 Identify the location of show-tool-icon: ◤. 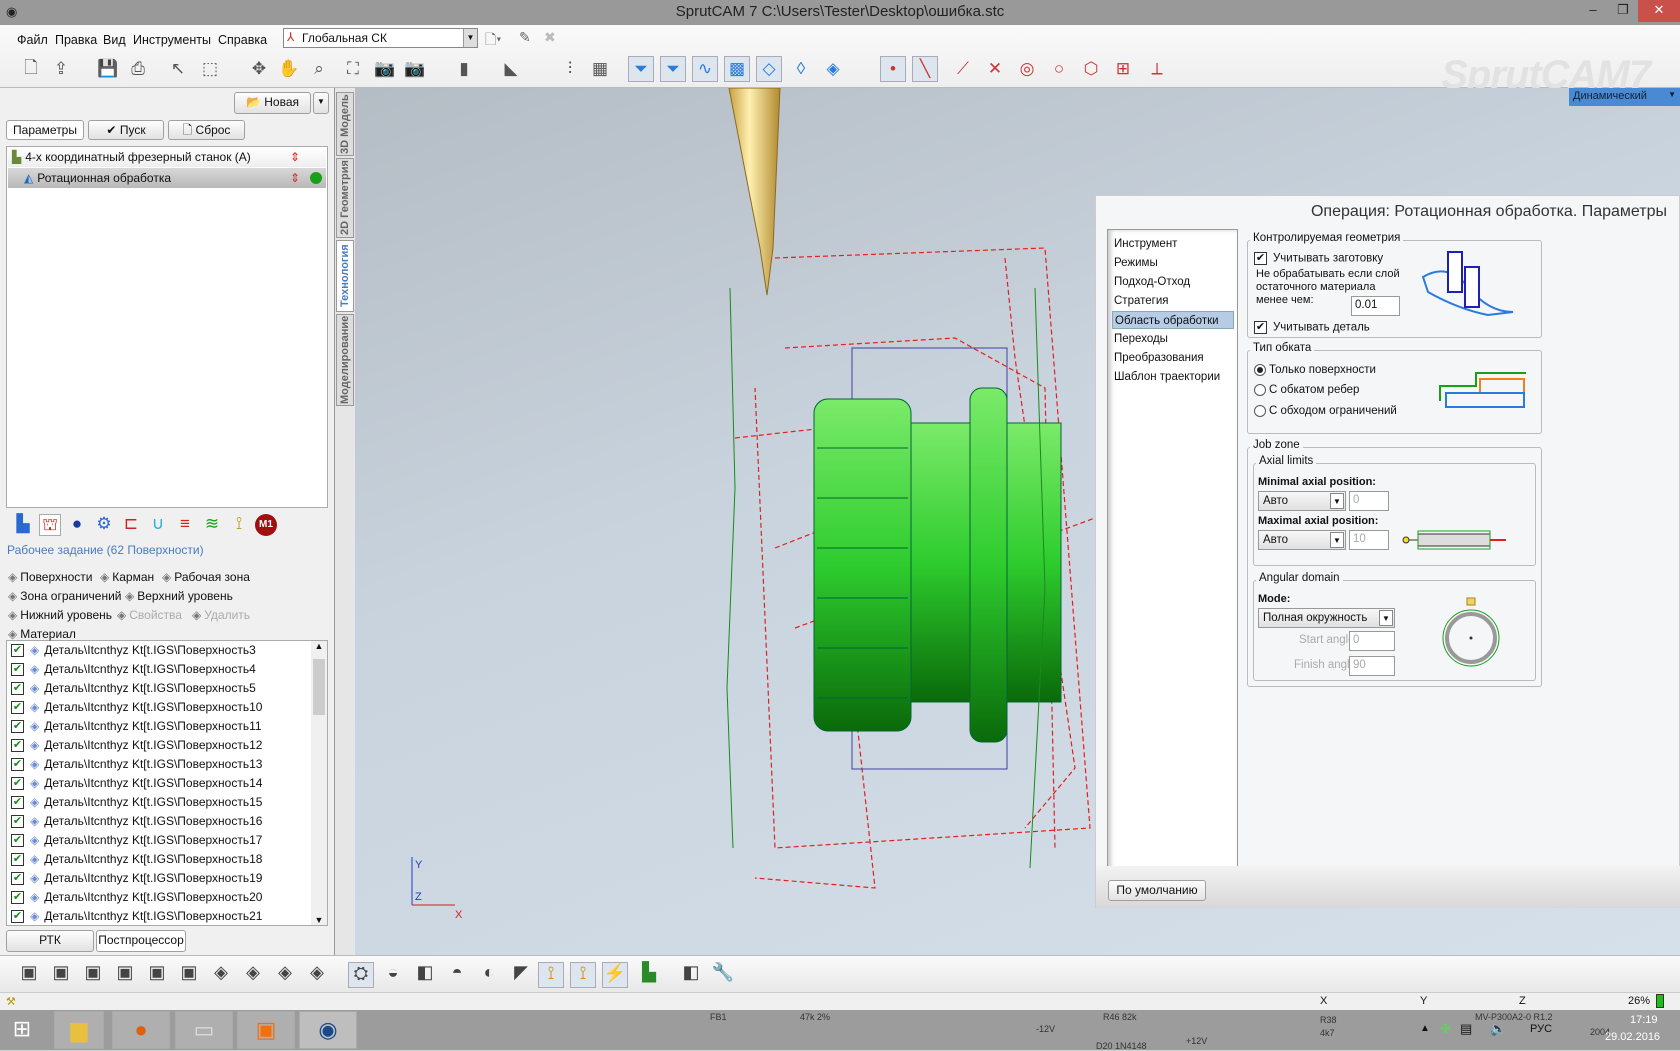
(521, 975).